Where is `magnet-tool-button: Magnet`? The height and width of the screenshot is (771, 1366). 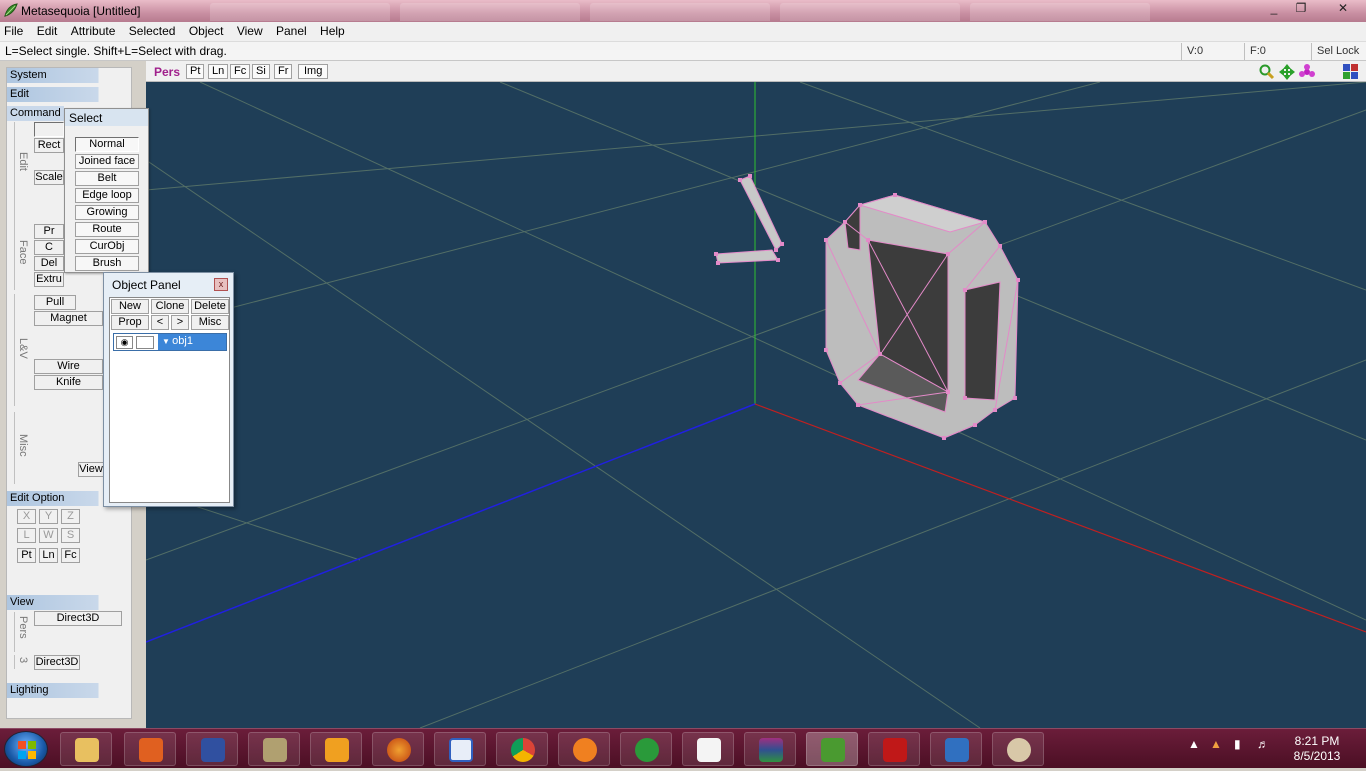
magnet-tool-button: Magnet is located at coordinates (68, 318).